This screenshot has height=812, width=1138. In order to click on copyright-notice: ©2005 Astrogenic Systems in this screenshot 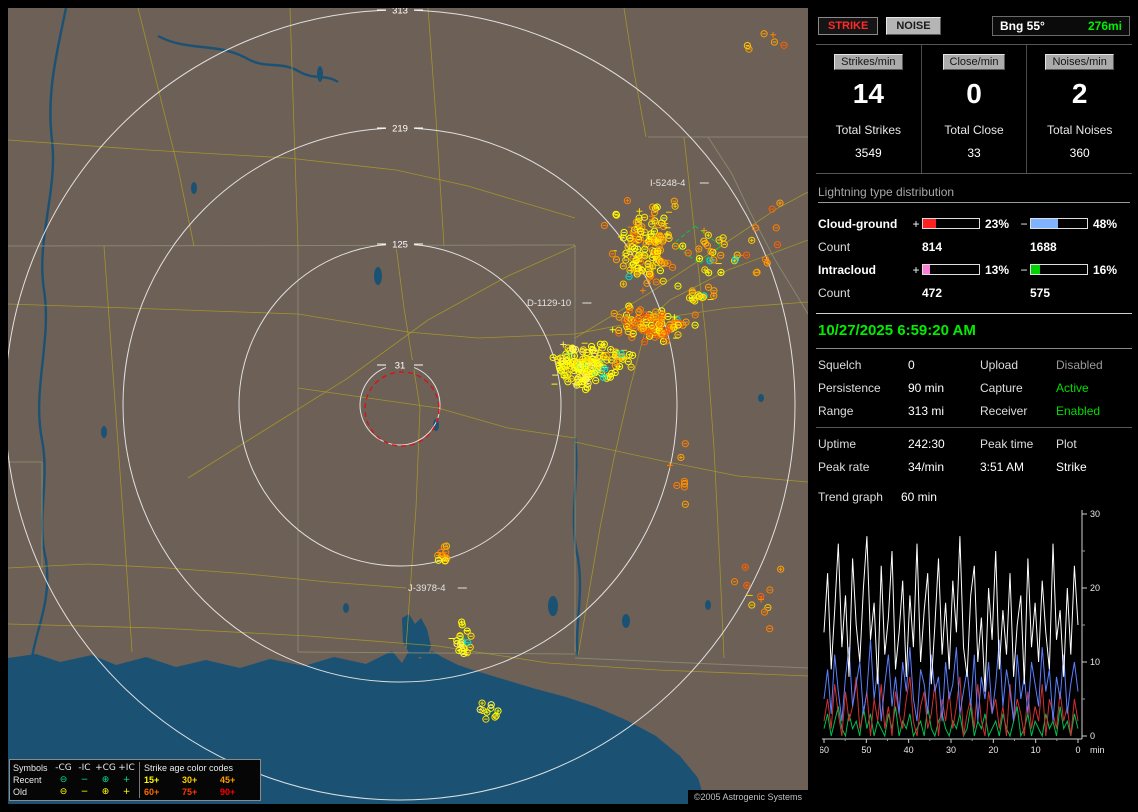, I will do `click(747, 797)`.